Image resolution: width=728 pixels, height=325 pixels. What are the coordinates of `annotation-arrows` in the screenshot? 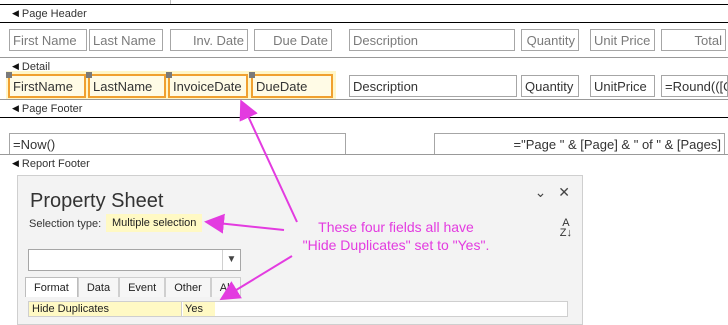 It's located at (251, 200).